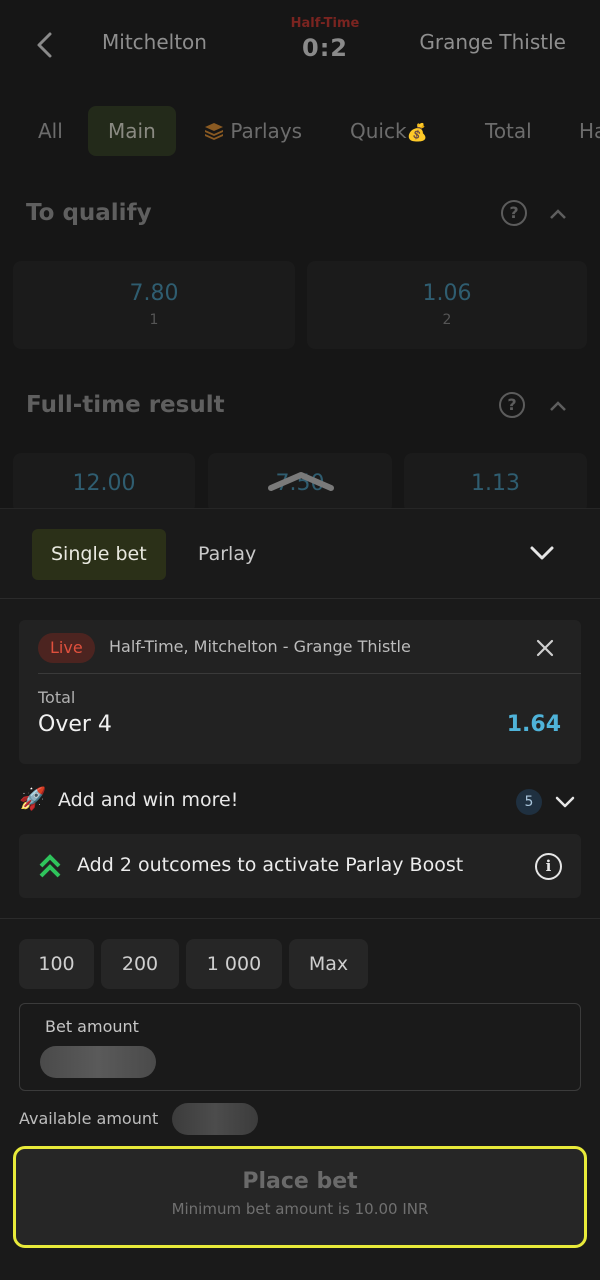 The height and width of the screenshot is (1280, 600). I want to click on add-and-win-label: Add and win more!, so click(148, 800).